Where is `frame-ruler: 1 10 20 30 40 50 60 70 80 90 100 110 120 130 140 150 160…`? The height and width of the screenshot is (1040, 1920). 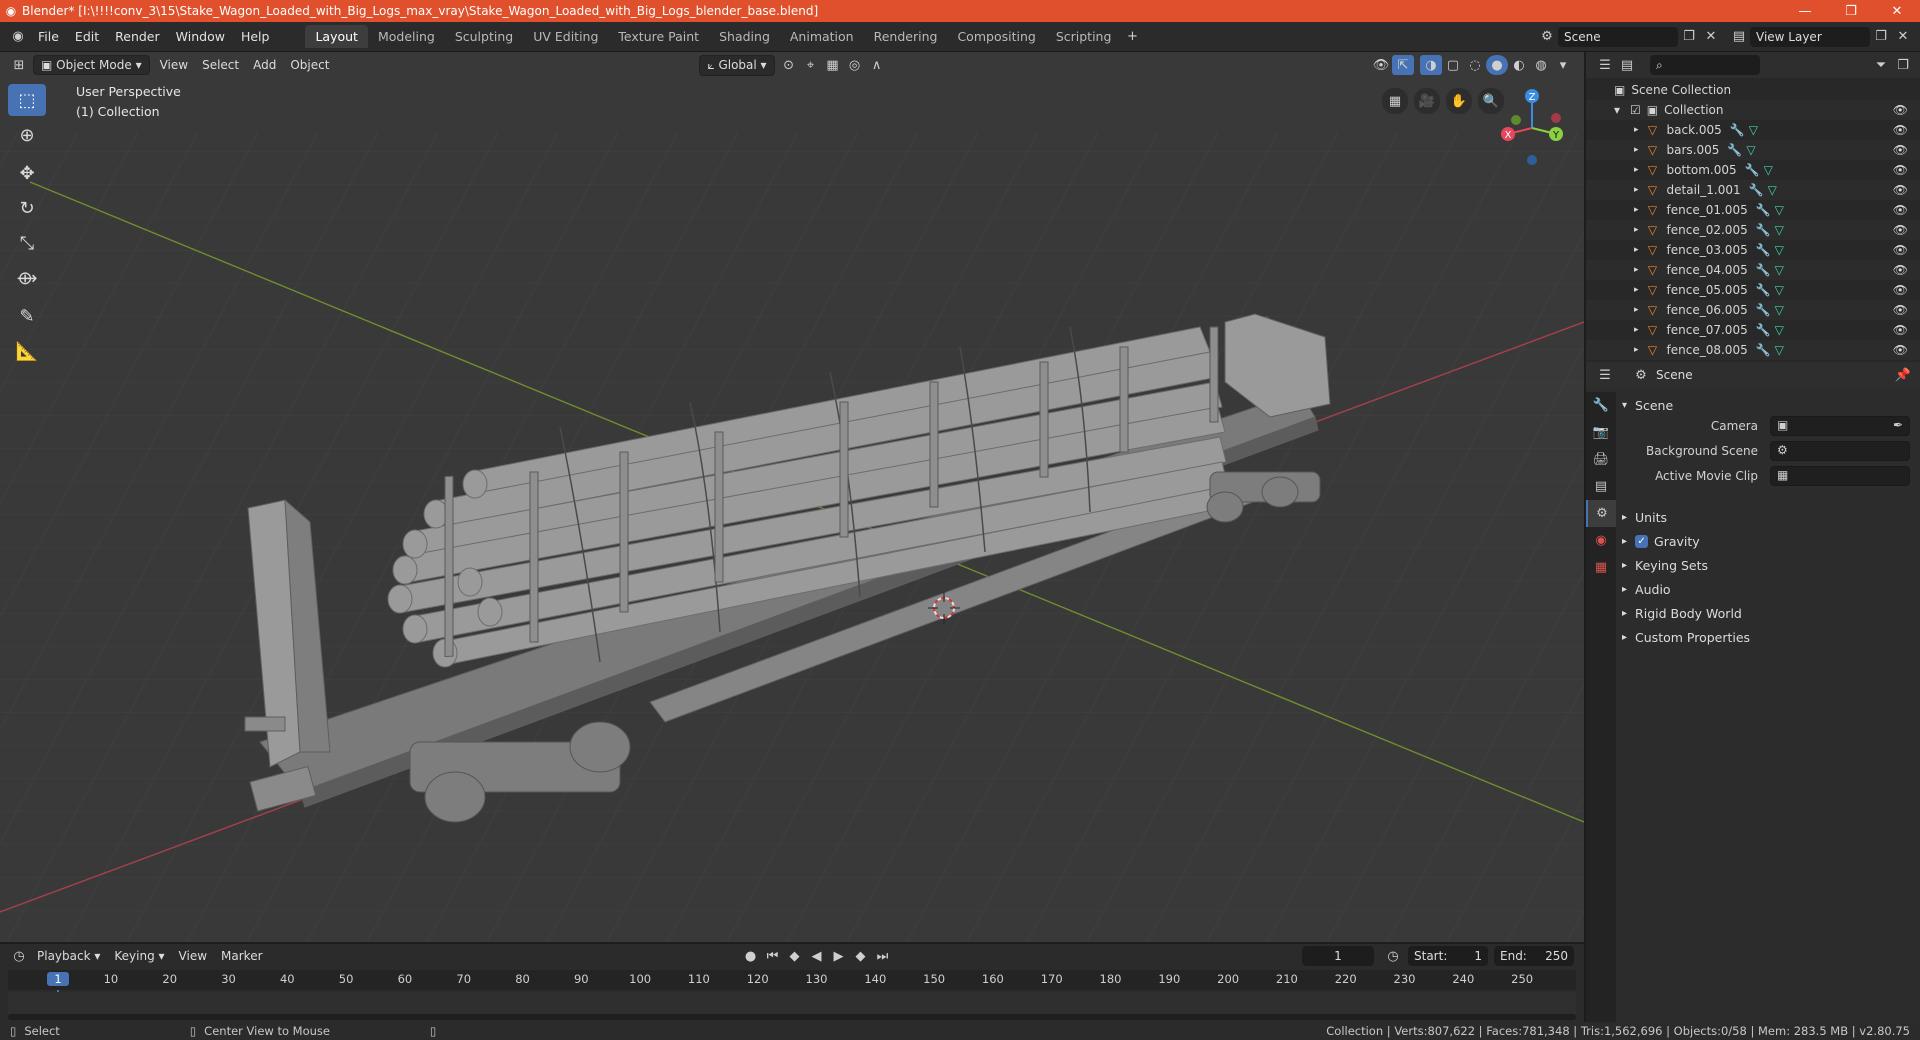
frame-ruler: 1 10 20 30 40 50 60 70 80 90 100 110 120 130 140 150 160… is located at coordinates (792, 995).